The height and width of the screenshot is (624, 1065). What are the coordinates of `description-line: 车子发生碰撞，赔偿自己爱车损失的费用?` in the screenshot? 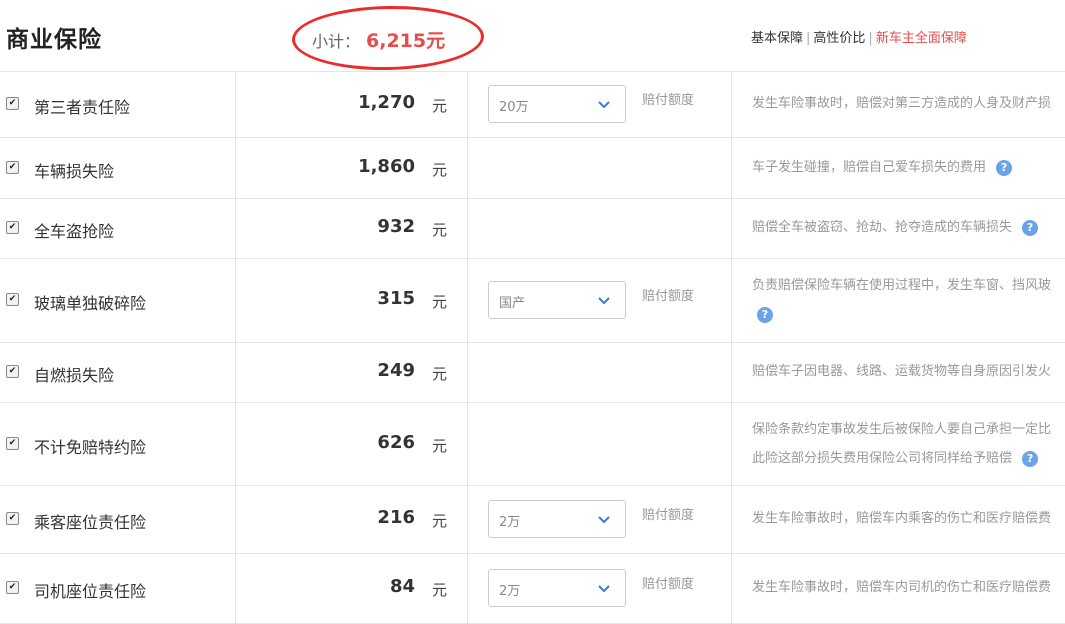 It's located at (908, 167).